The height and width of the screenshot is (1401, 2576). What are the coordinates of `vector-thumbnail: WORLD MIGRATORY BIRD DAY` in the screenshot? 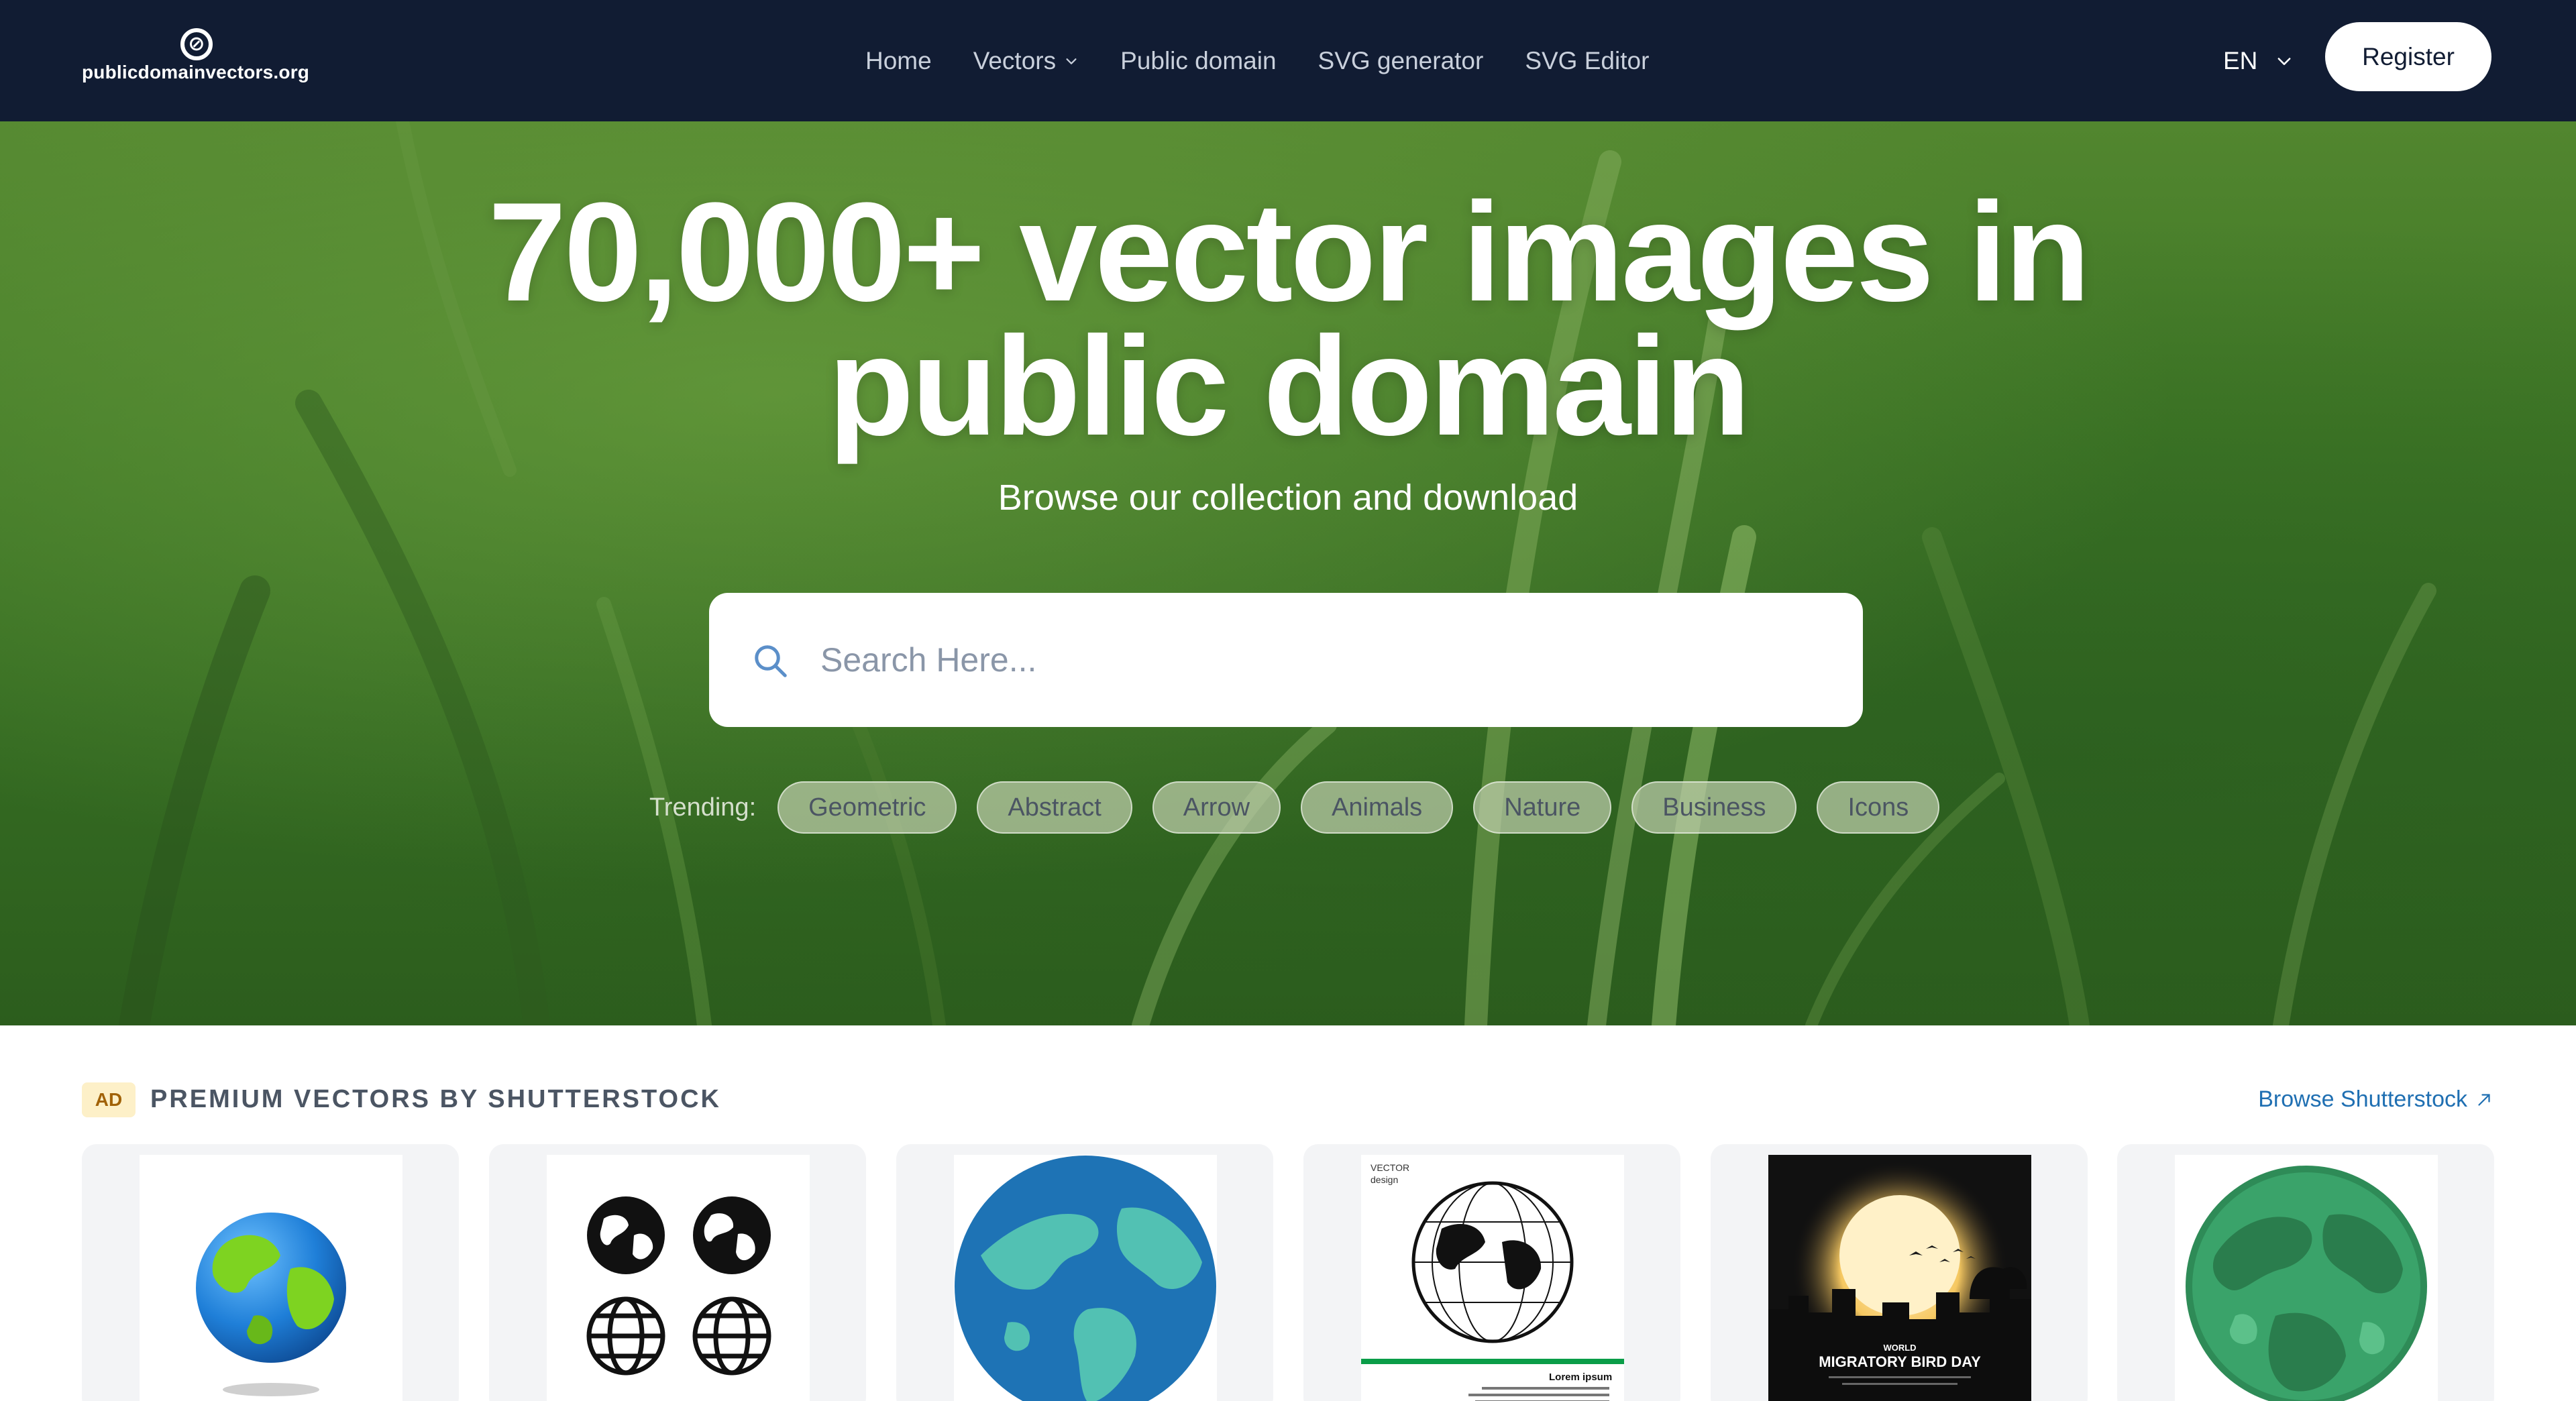 It's located at (1899, 1278).